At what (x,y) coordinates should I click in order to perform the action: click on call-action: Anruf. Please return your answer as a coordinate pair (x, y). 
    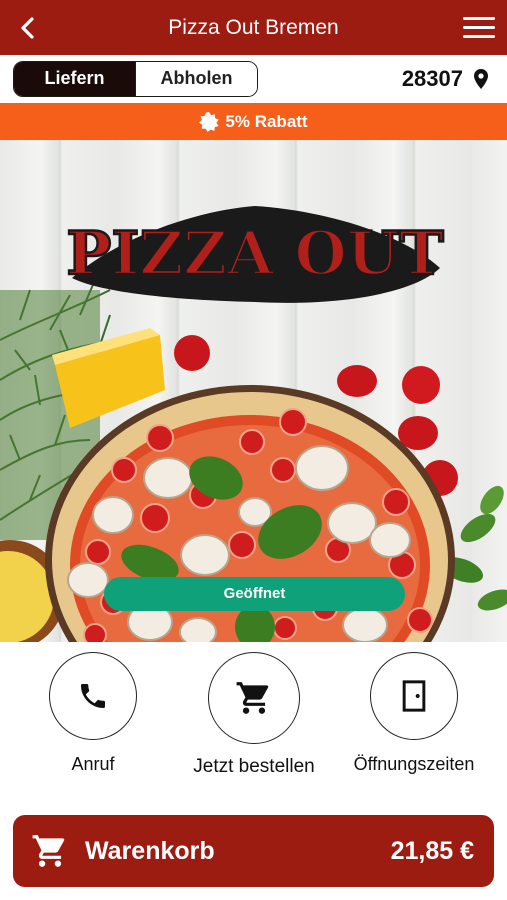
    Looking at the image, I should click on (93, 713).